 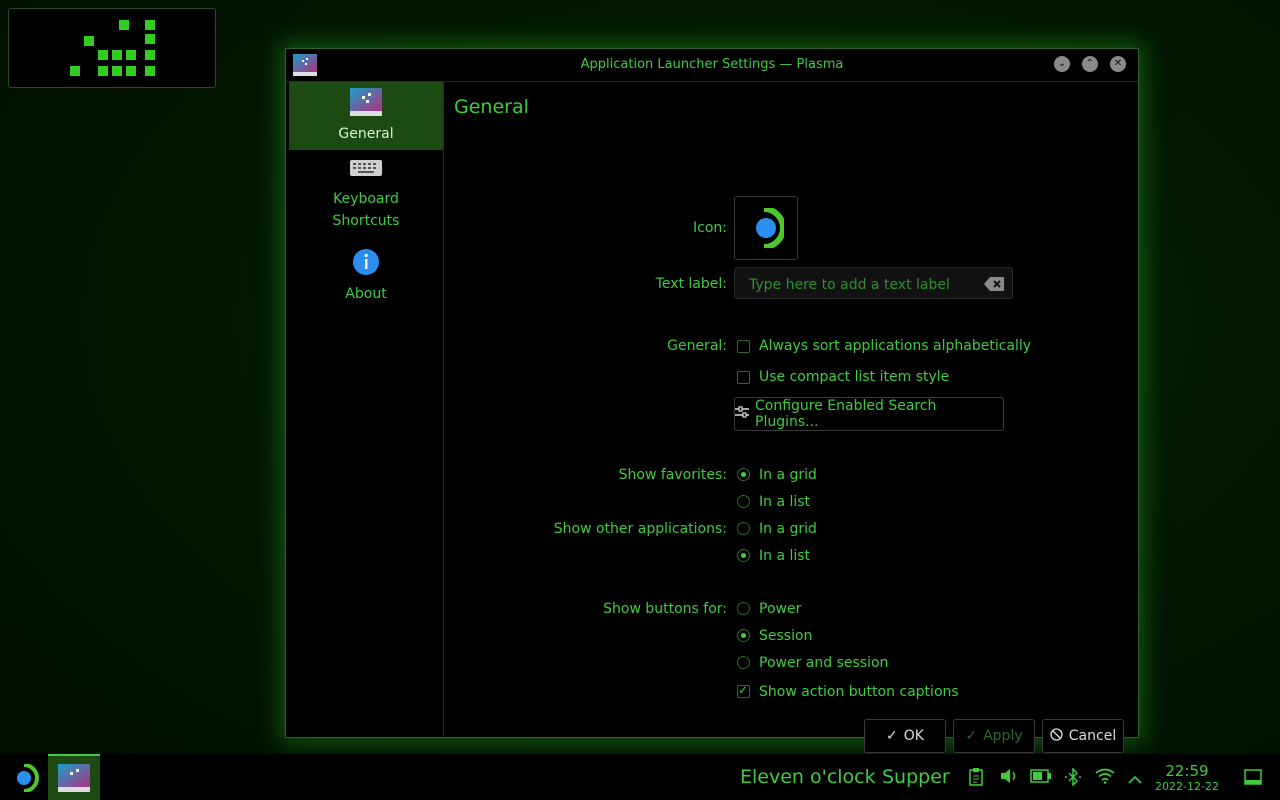 What do you see at coordinates (743, 635) in the screenshot?
I see `buttons-session-radio` at bounding box center [743, 635].